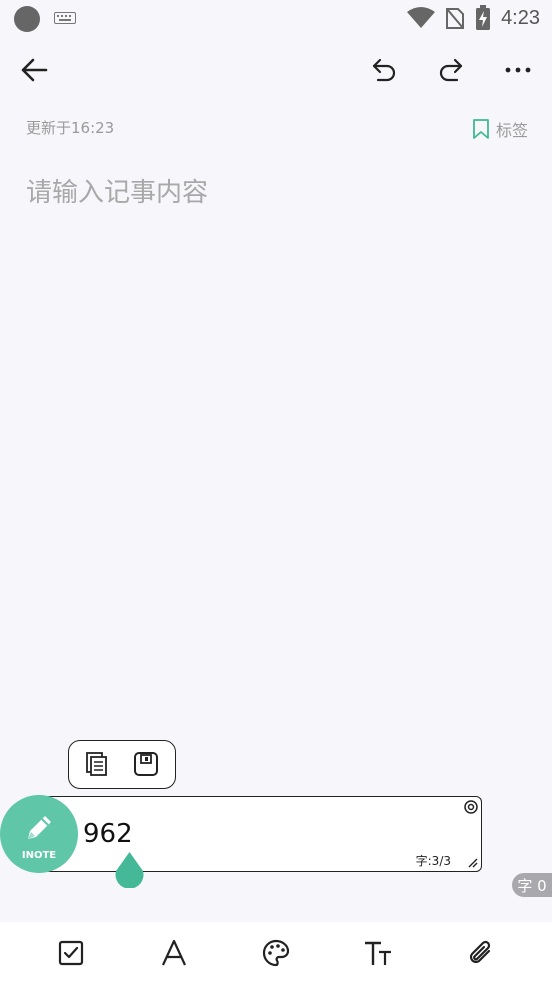  I want to click on copy-button, so click(97, 765).